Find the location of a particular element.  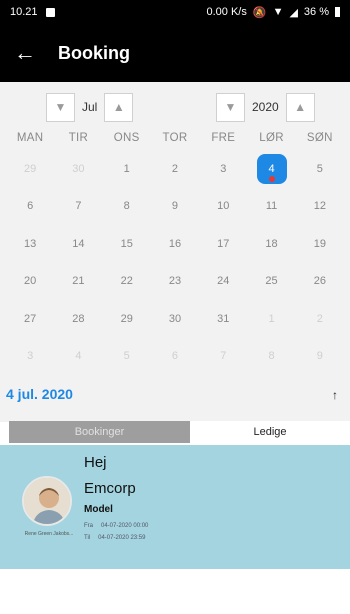

weekday-label: MAN is located at coordinates (30, 138).